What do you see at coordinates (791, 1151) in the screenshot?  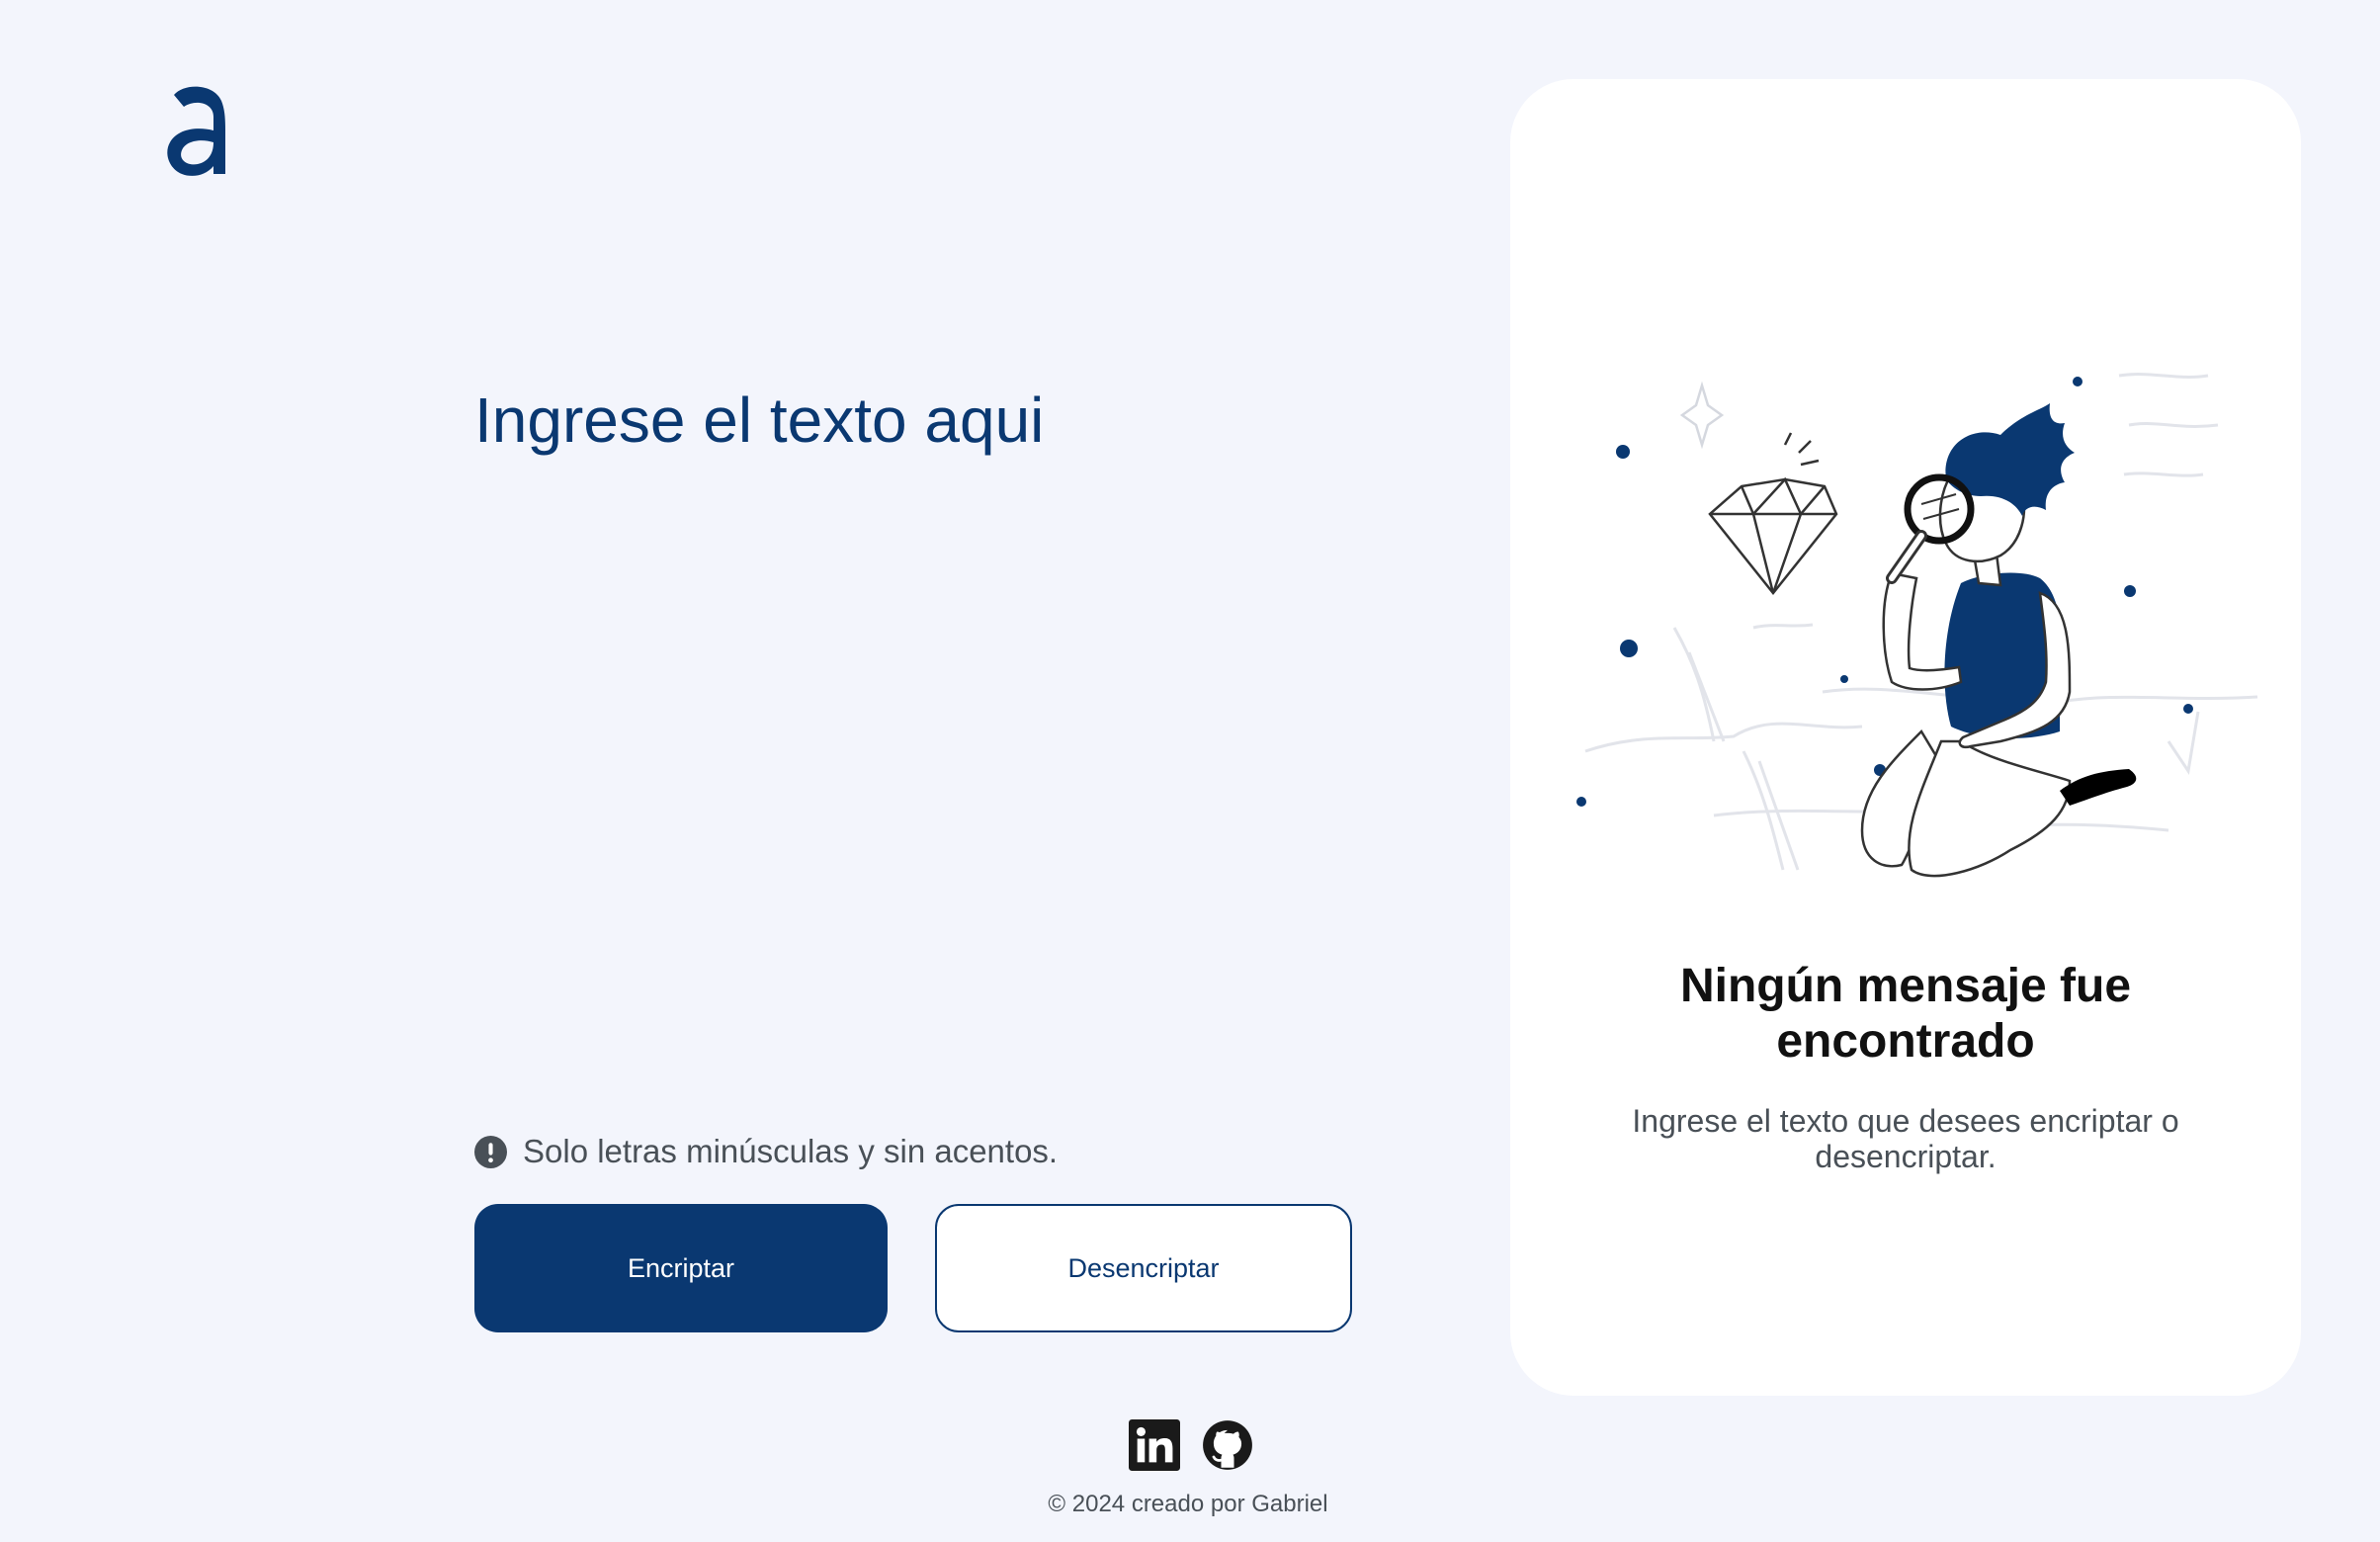 I see `hint-text: Solo letras minúsculas y sin acentos.` at bounding box center [791, 1151].